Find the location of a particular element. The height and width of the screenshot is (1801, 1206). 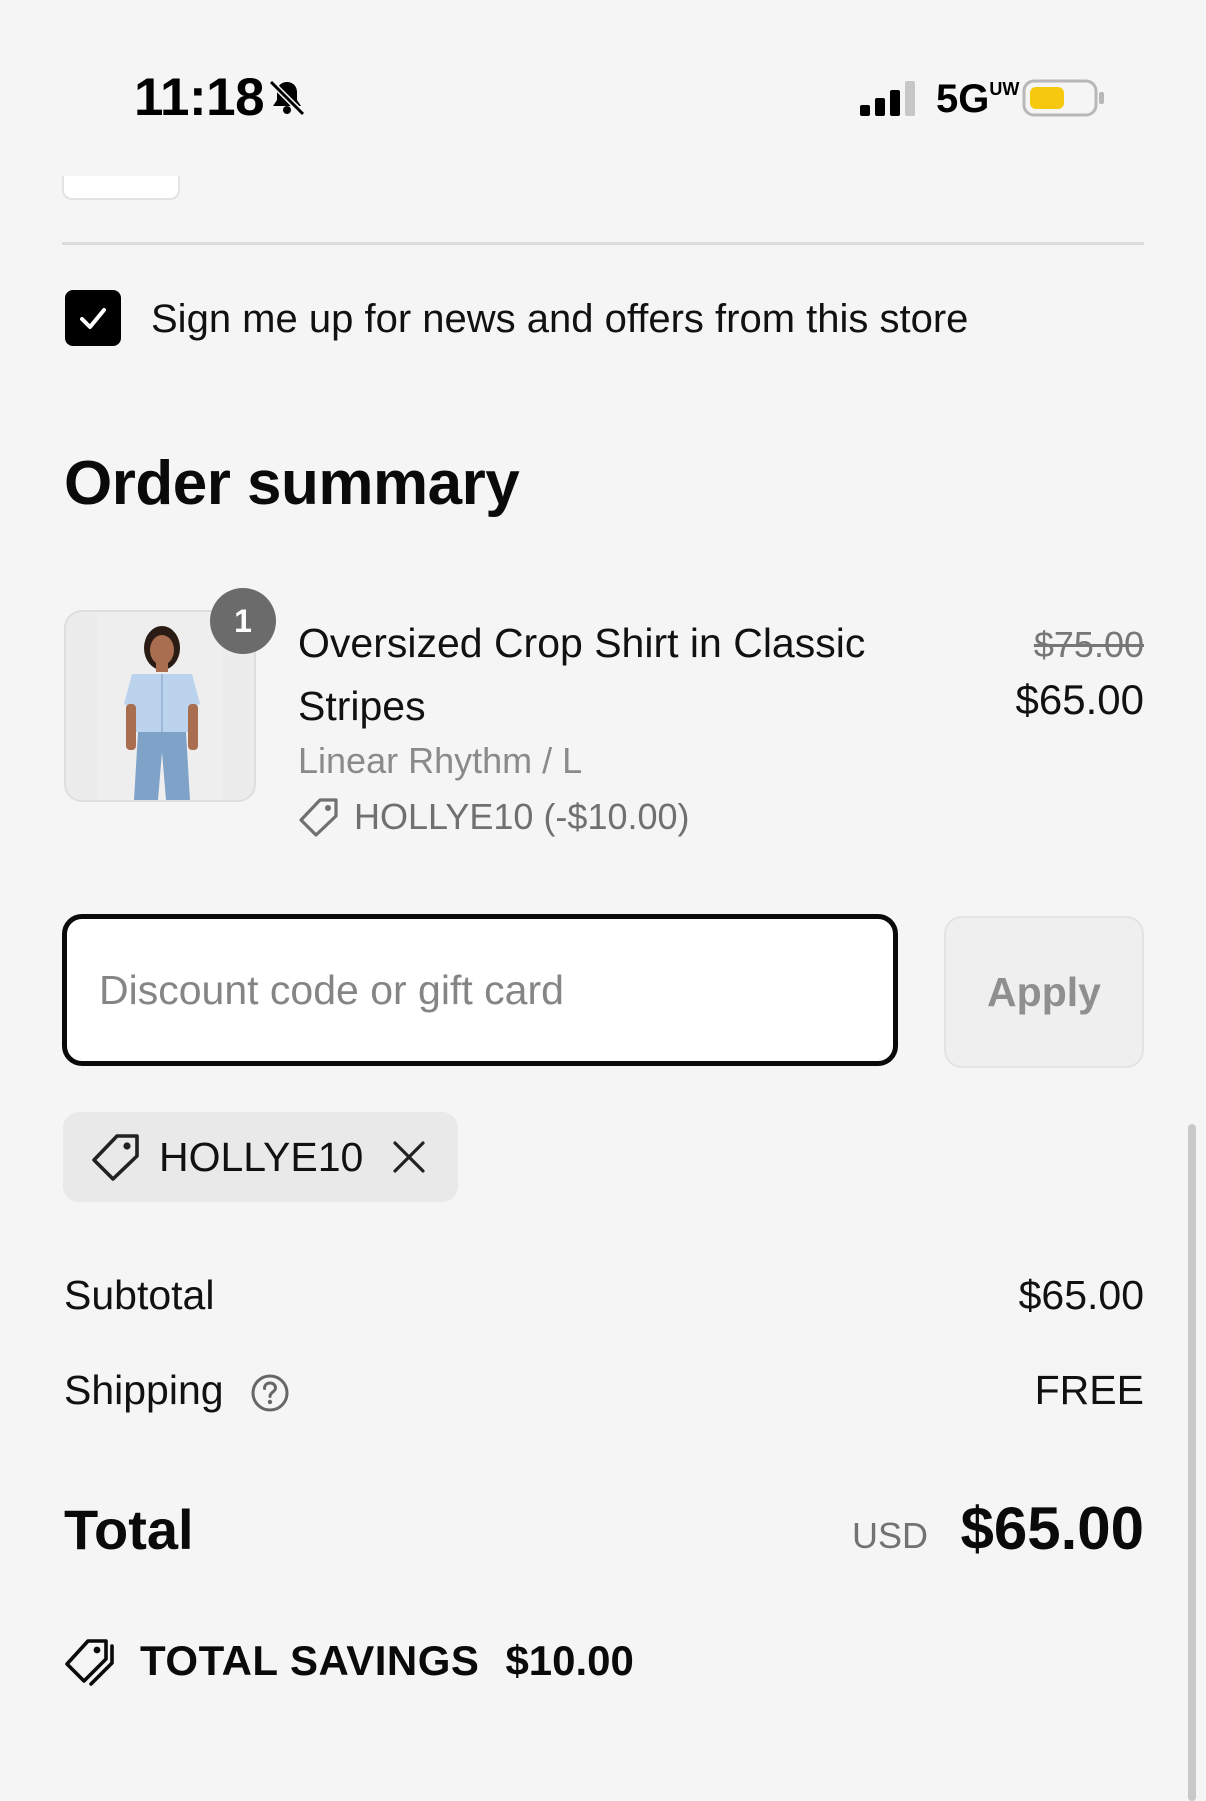

newsletter-checkbox is located at coordinates (93, 318).